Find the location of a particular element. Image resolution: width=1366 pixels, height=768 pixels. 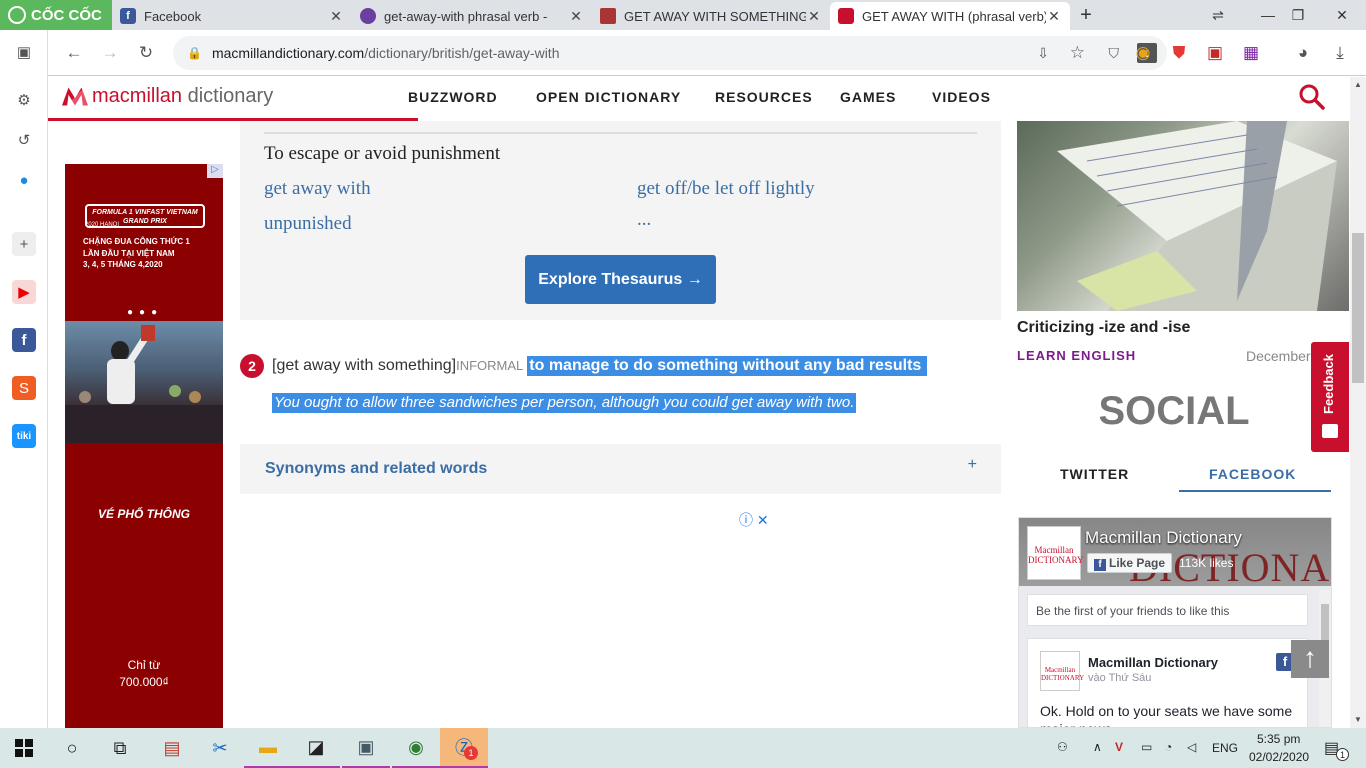

snipping-icon: ✂ is located at coordinates (220, 748).